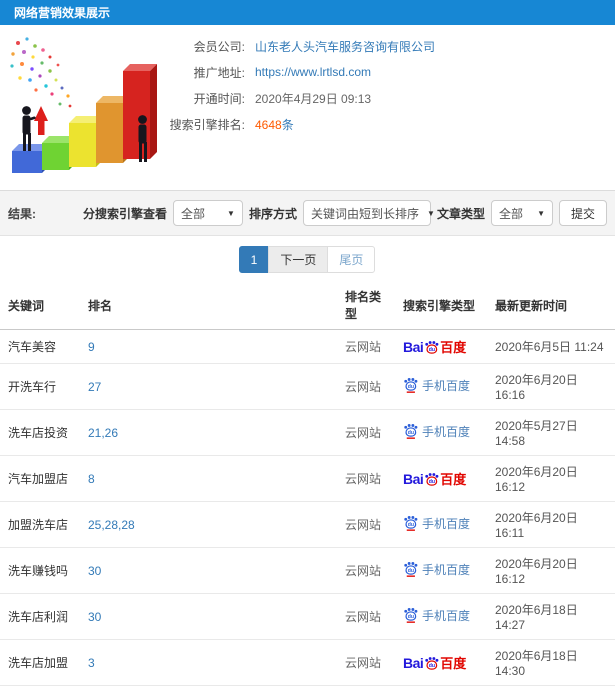 The height and width of the screenshot is (686, 615). What do you see at coordinates (272, 213) in the screenshot?
I see `sort-label: 排序方式` at bounding box center [272, 213].